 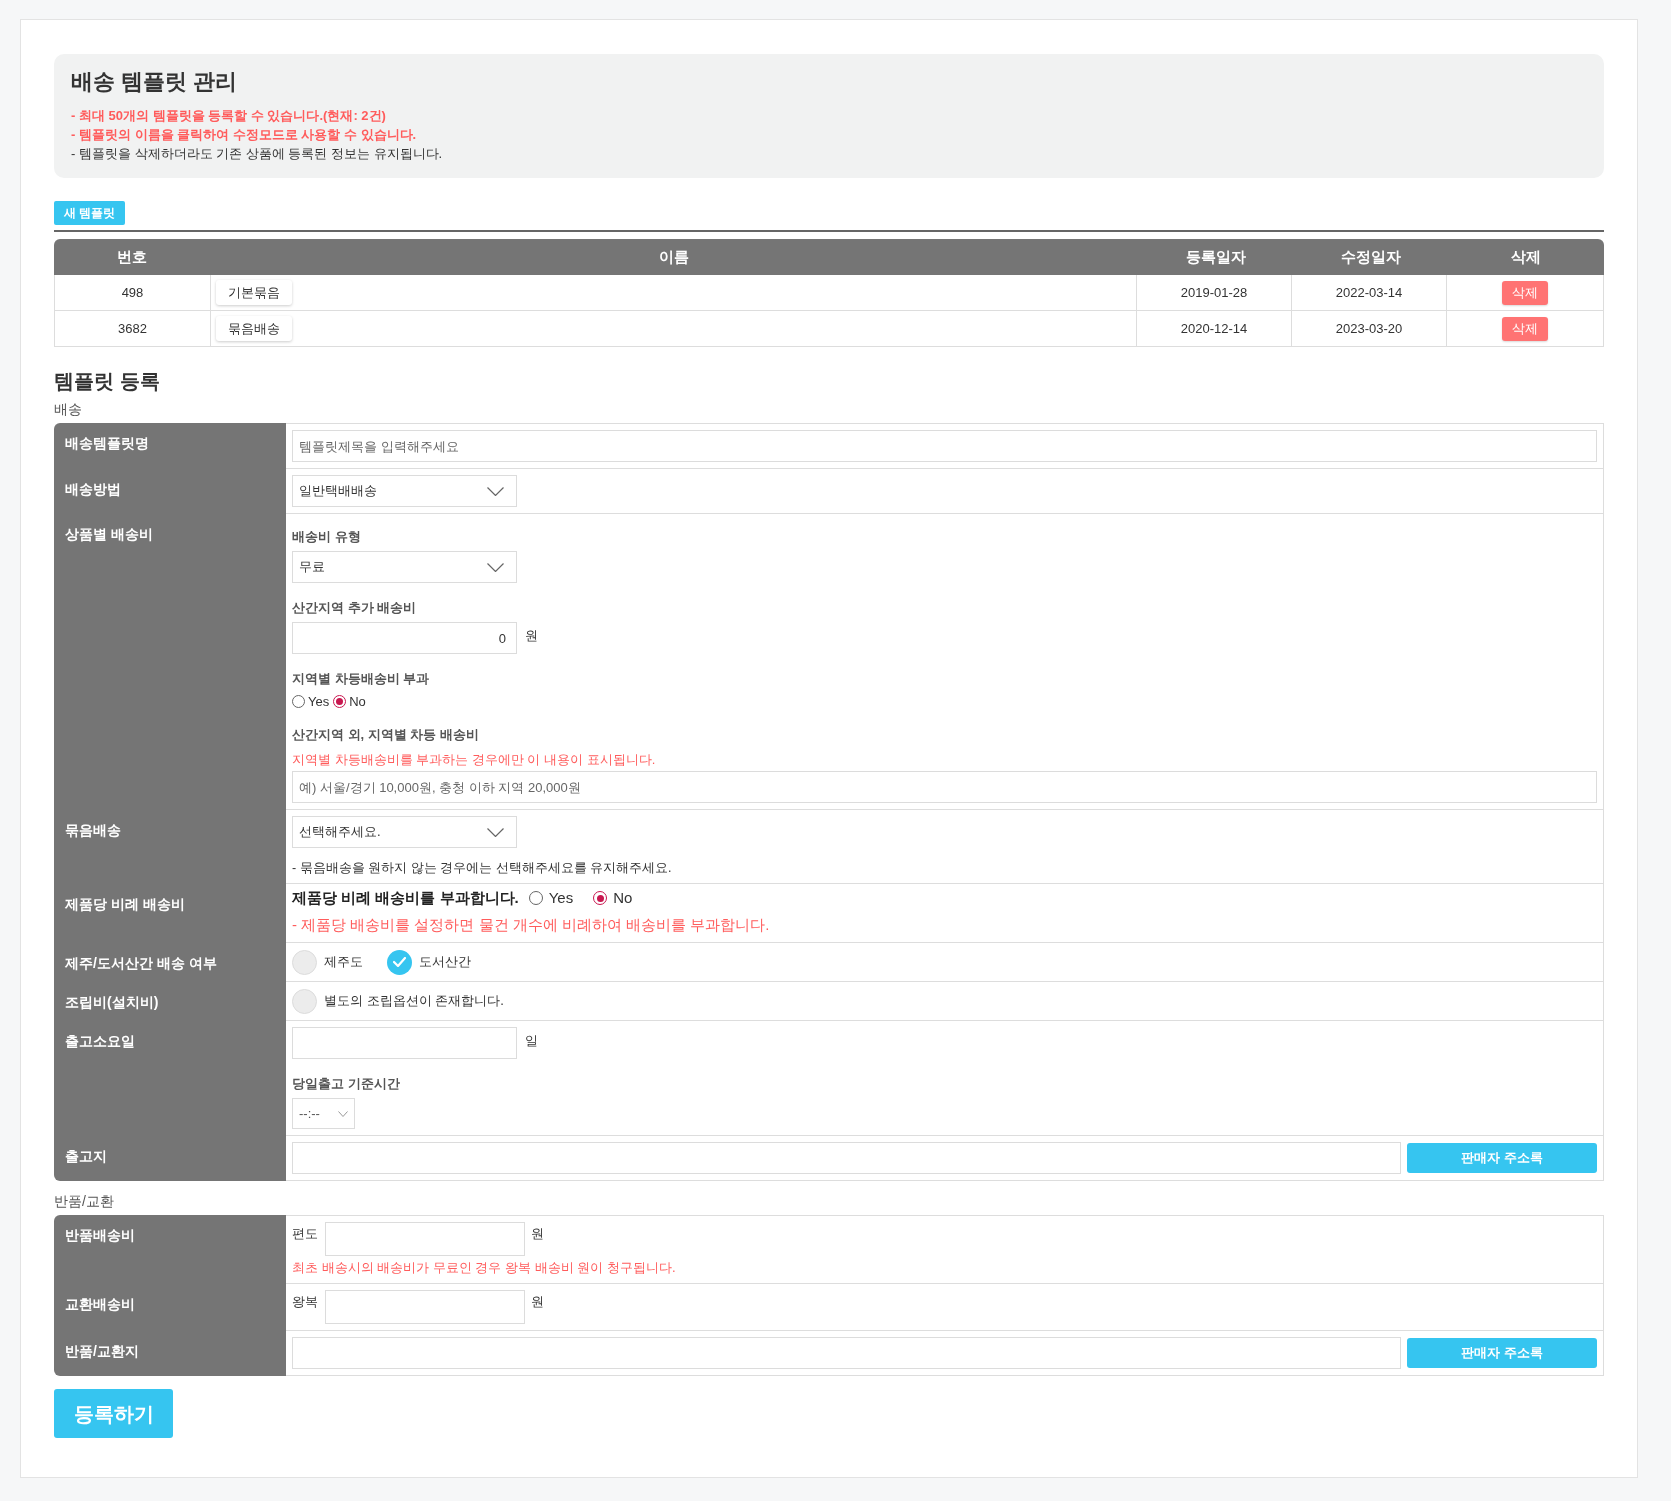 What do you see at coordinates (1369, 292) in the screenshot?
I see `table-cell: 2022-03-14` at bounding box center [1369, 292].